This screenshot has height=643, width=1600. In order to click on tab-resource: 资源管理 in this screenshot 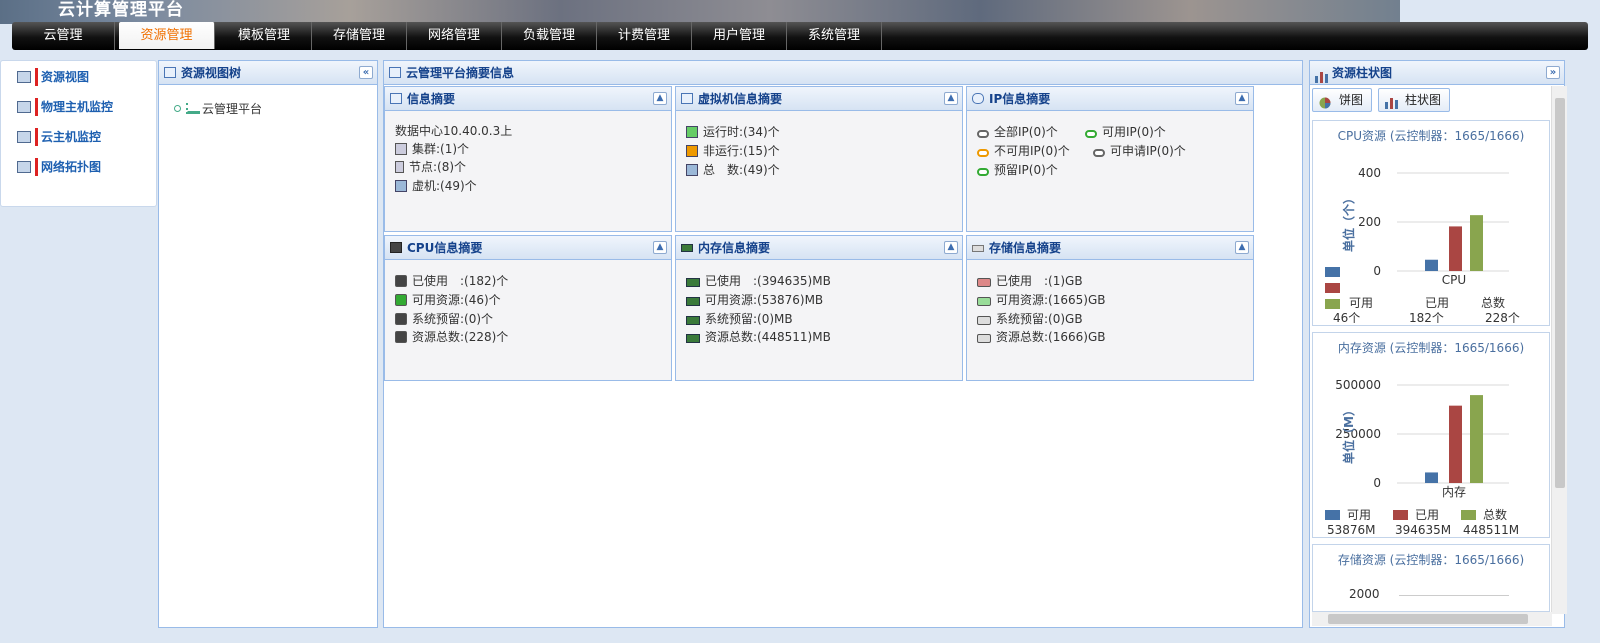, I will do `click(167, 35)`.